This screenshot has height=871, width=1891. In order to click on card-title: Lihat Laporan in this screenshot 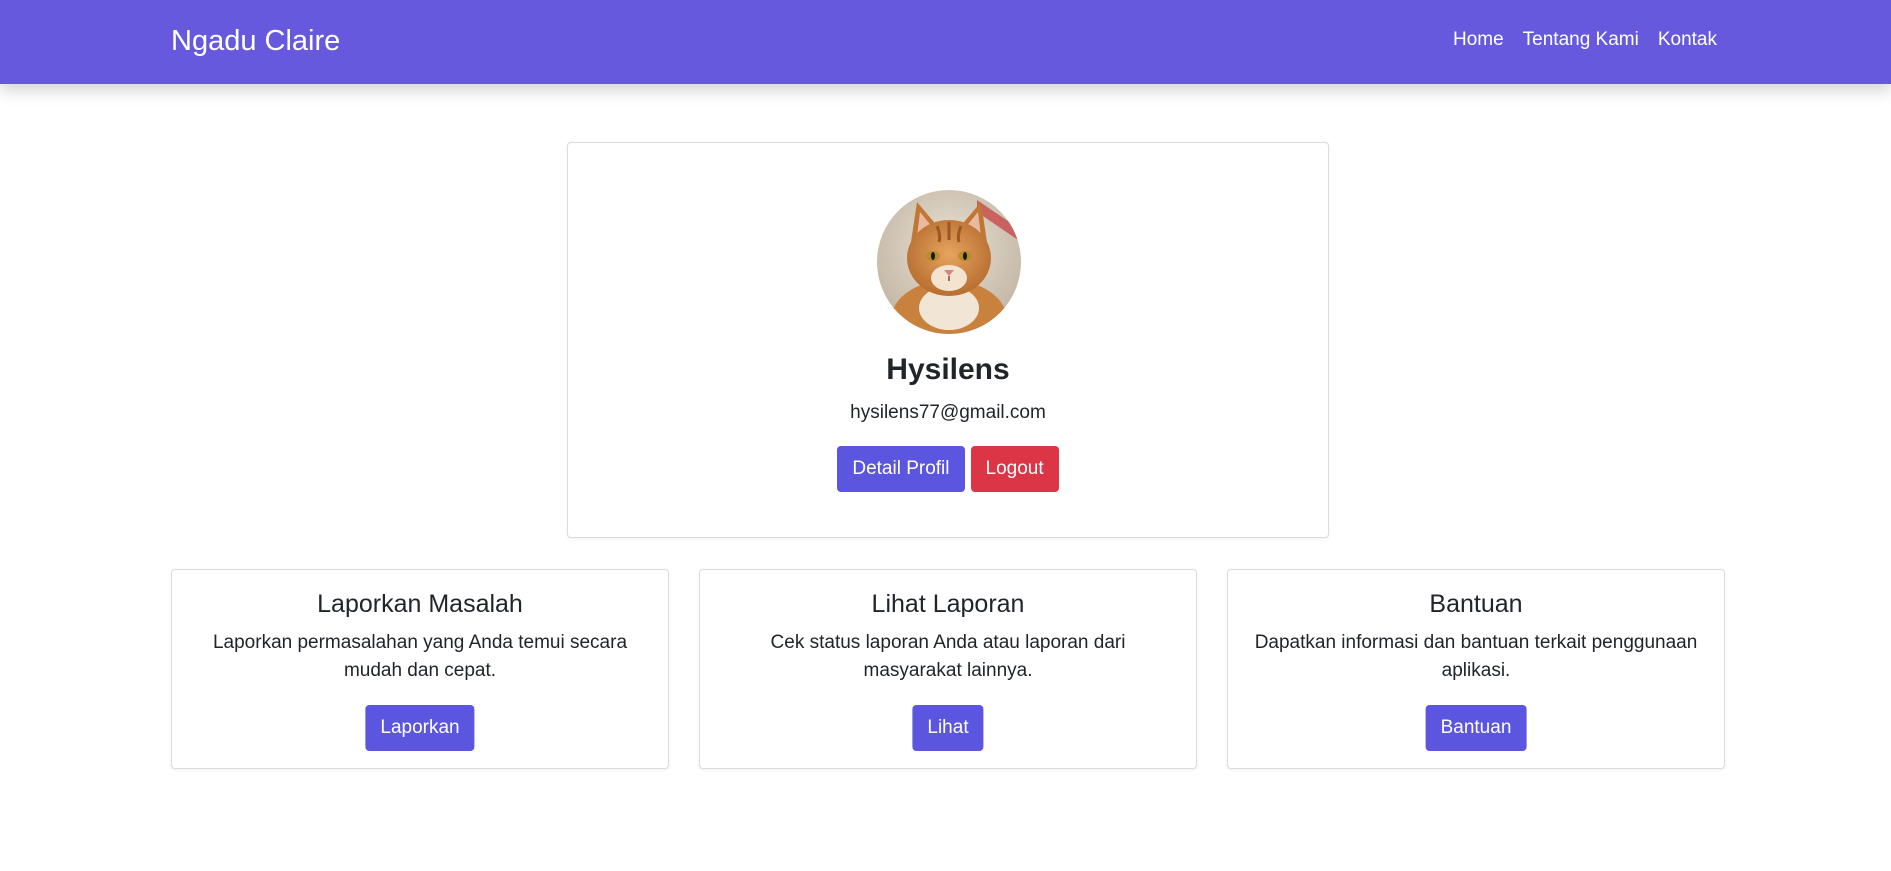, I will do `click(948, 604)`.